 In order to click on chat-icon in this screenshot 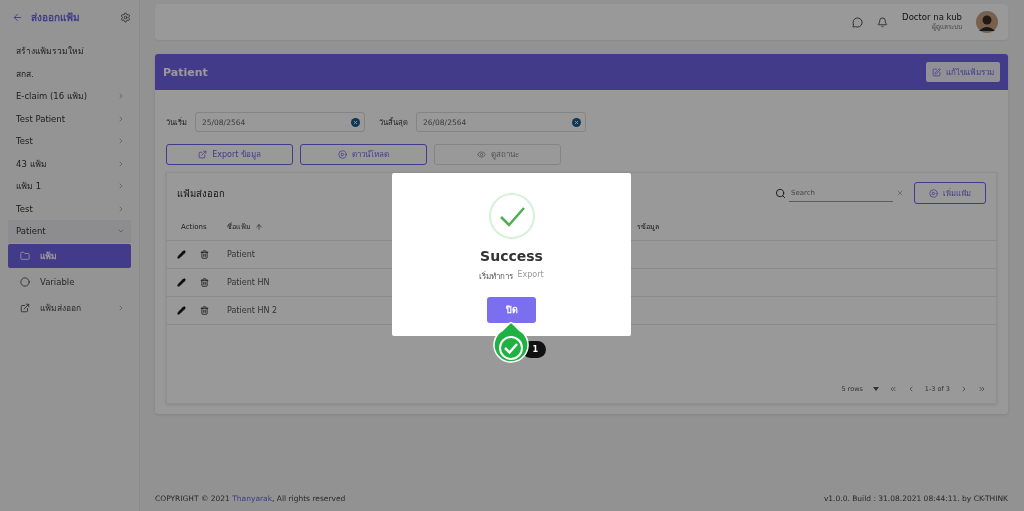, I will do `click(858, 22)`.